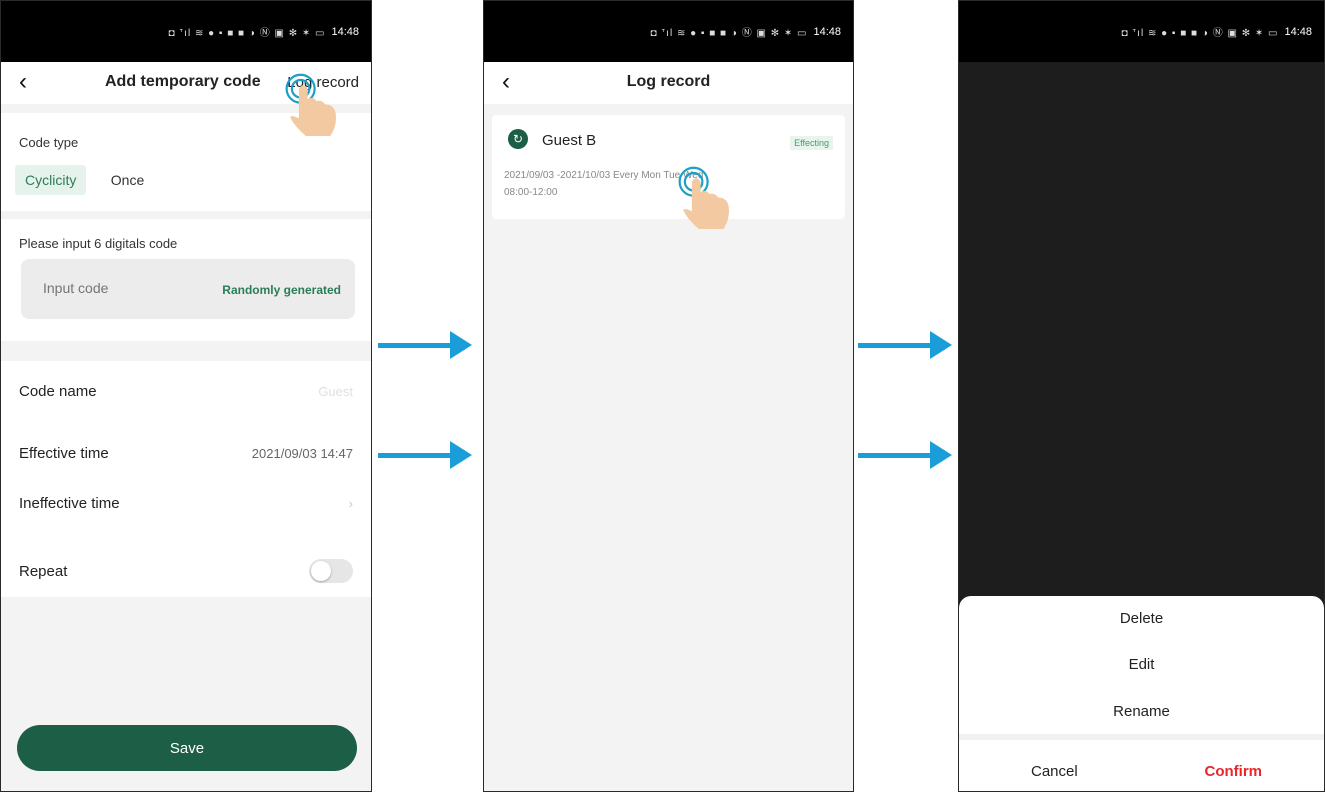 The height and width of the screenshot is (792, 1325). I want to click on divider, so click(1141, 737).